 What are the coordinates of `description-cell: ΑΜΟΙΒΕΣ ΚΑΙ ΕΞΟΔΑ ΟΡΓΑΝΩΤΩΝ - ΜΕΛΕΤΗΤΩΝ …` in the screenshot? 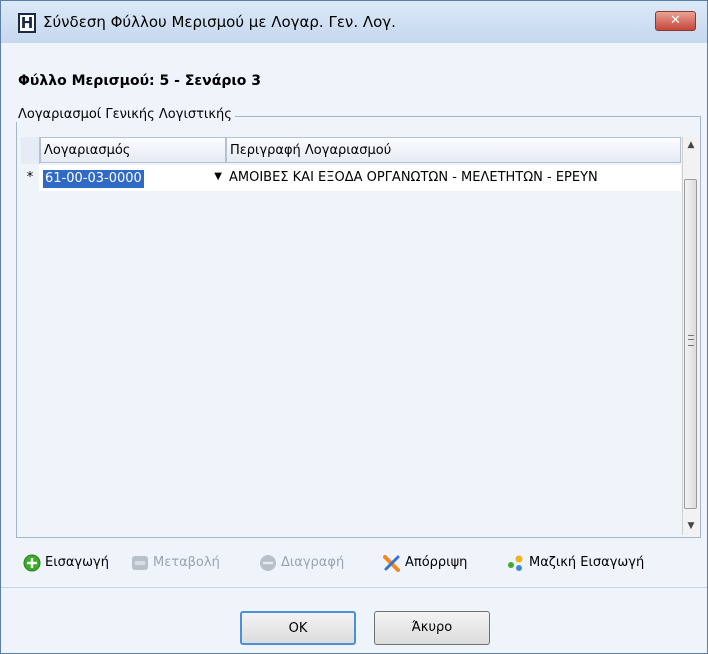 It's located at (453, 178).